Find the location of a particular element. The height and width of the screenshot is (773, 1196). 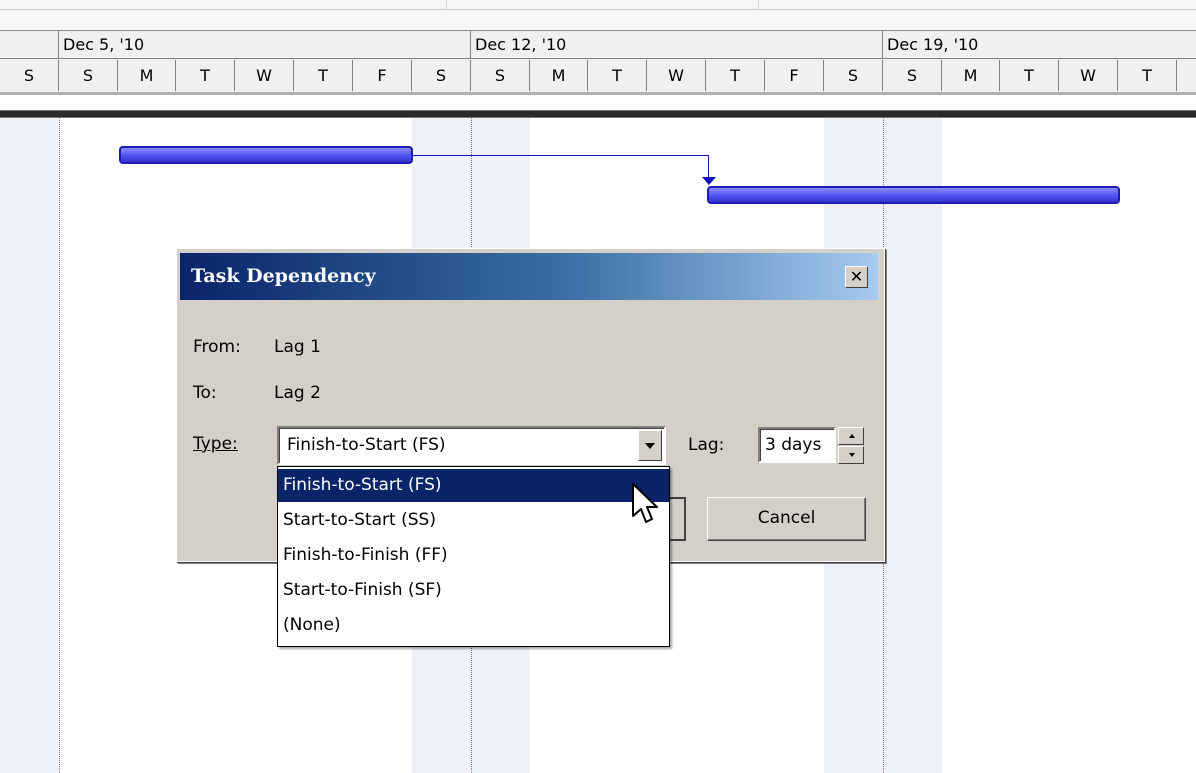

top-strip-line is located at coordinates (598, 9).